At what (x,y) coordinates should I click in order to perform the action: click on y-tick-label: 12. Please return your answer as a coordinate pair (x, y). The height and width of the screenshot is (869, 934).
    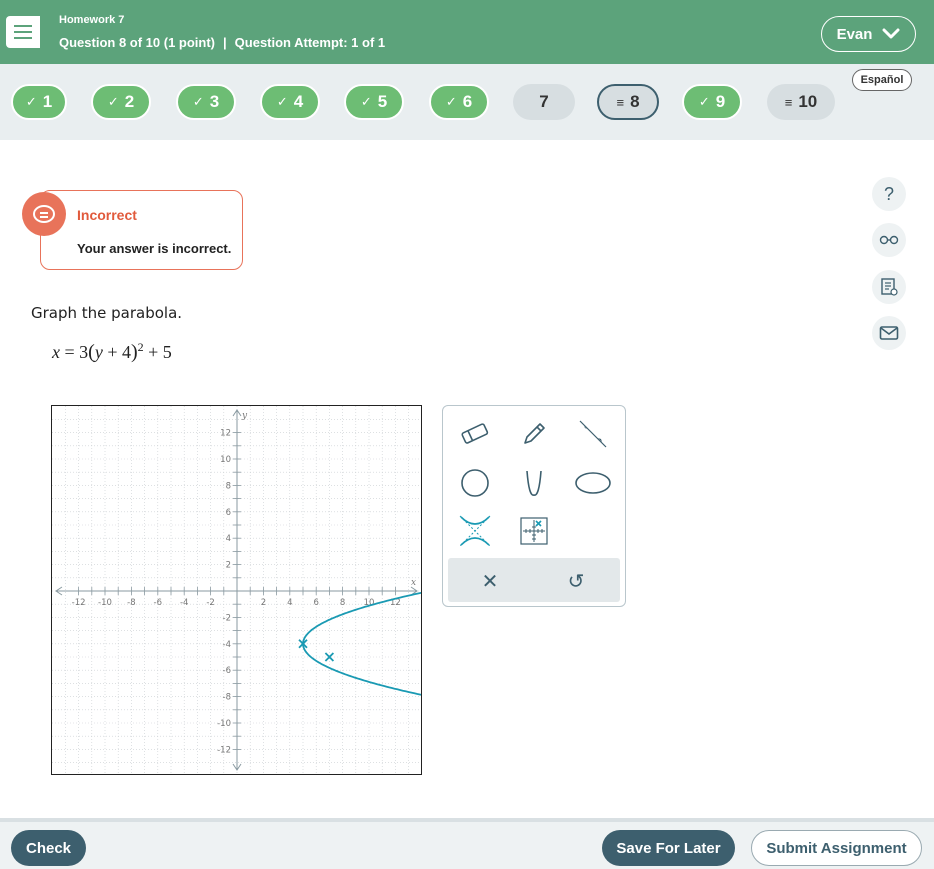
    Looking at the image, I should click on (225, 434).